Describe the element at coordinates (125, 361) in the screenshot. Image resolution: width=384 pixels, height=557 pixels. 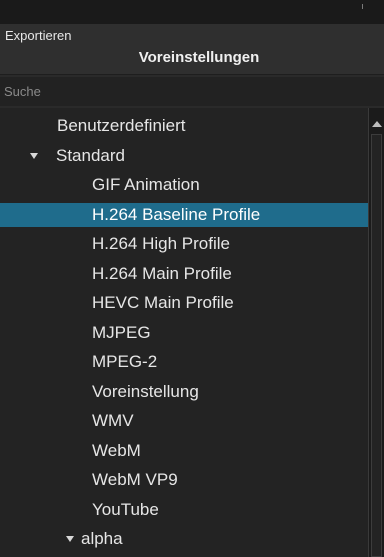
I see `tree-item-label: MPEG-2` at that location.